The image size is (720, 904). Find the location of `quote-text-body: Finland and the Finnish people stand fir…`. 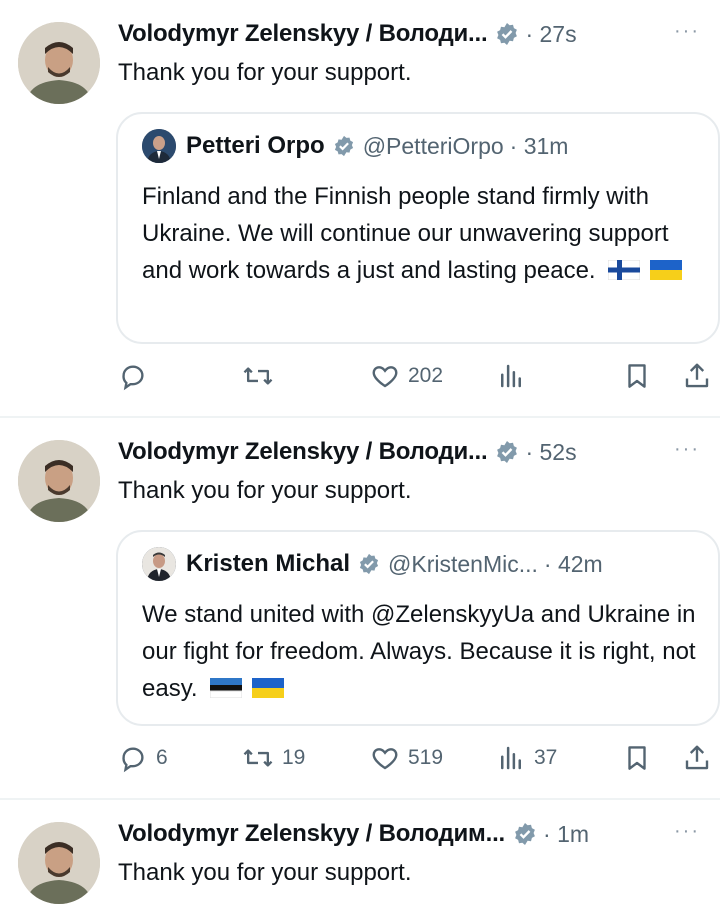

quote-text-body: Finland and the Finnish people stand fir… is located at coordinates (405, 233).